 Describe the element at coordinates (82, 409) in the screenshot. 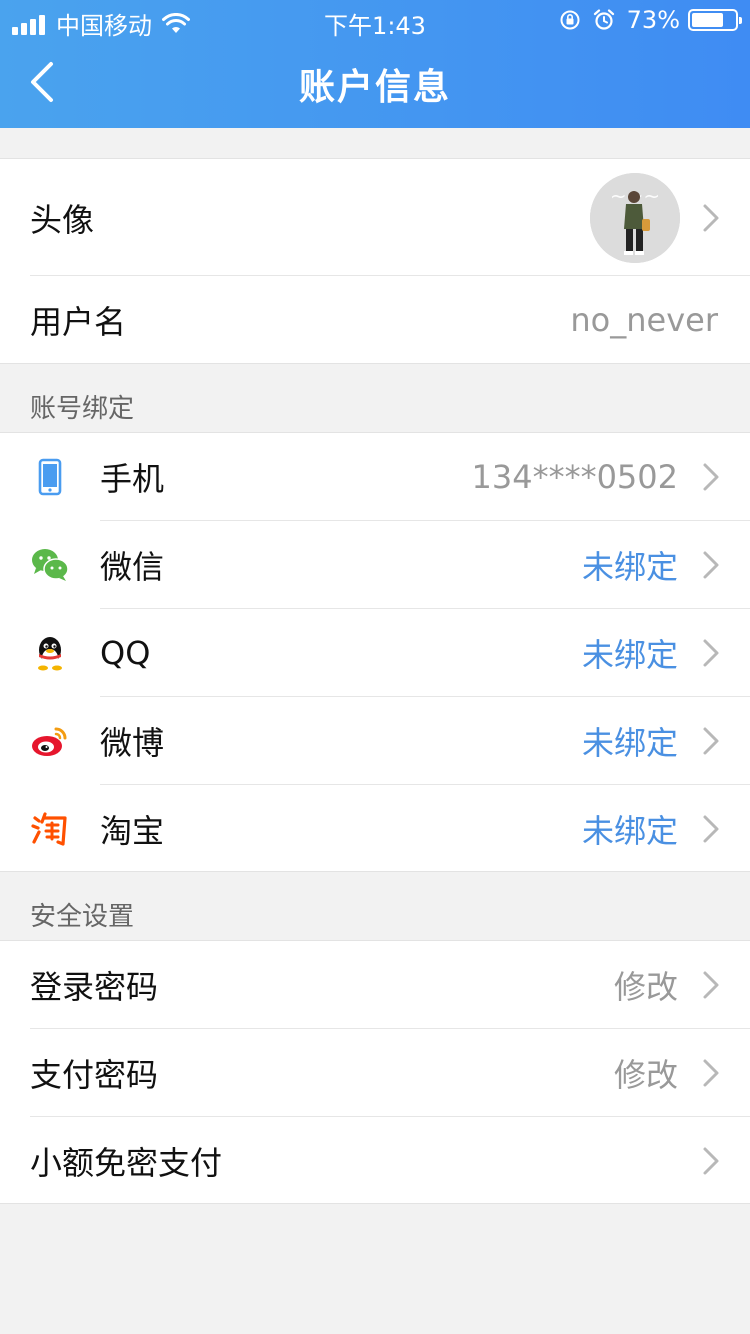

I see `section-title-binding: 账号绑定` at that location.